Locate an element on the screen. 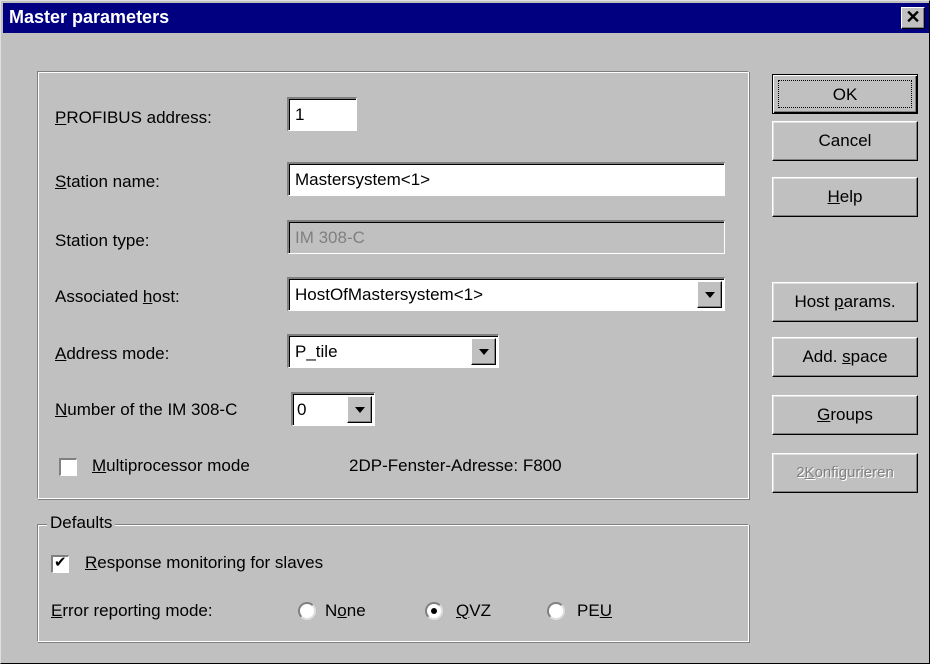  radio-qvz-label: QVZ is located at coordinates (473, 611).